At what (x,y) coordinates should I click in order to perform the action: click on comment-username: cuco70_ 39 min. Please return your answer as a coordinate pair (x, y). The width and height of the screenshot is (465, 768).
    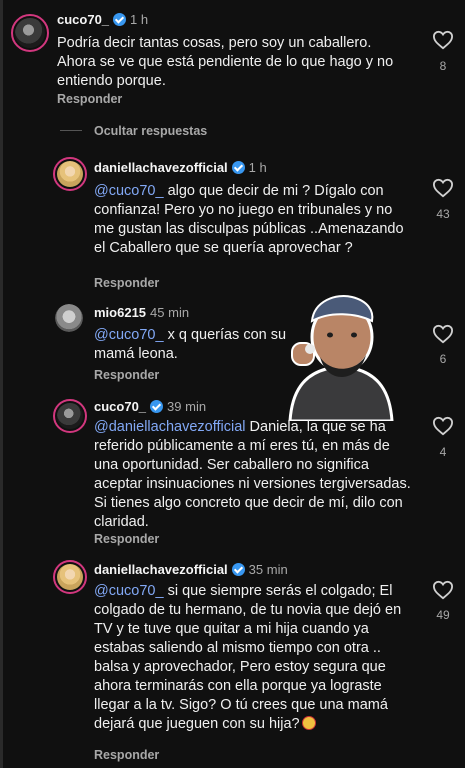
    Looking at the image, I should click on (150, 406).